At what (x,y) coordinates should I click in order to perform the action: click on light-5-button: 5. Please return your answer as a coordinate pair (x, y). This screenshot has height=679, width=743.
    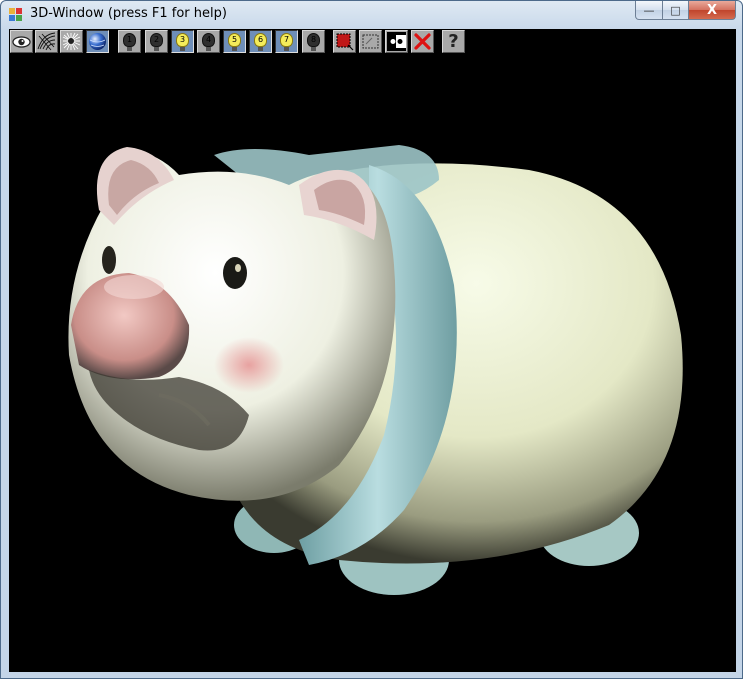
    Looking at the image, I should click on (234, 41).